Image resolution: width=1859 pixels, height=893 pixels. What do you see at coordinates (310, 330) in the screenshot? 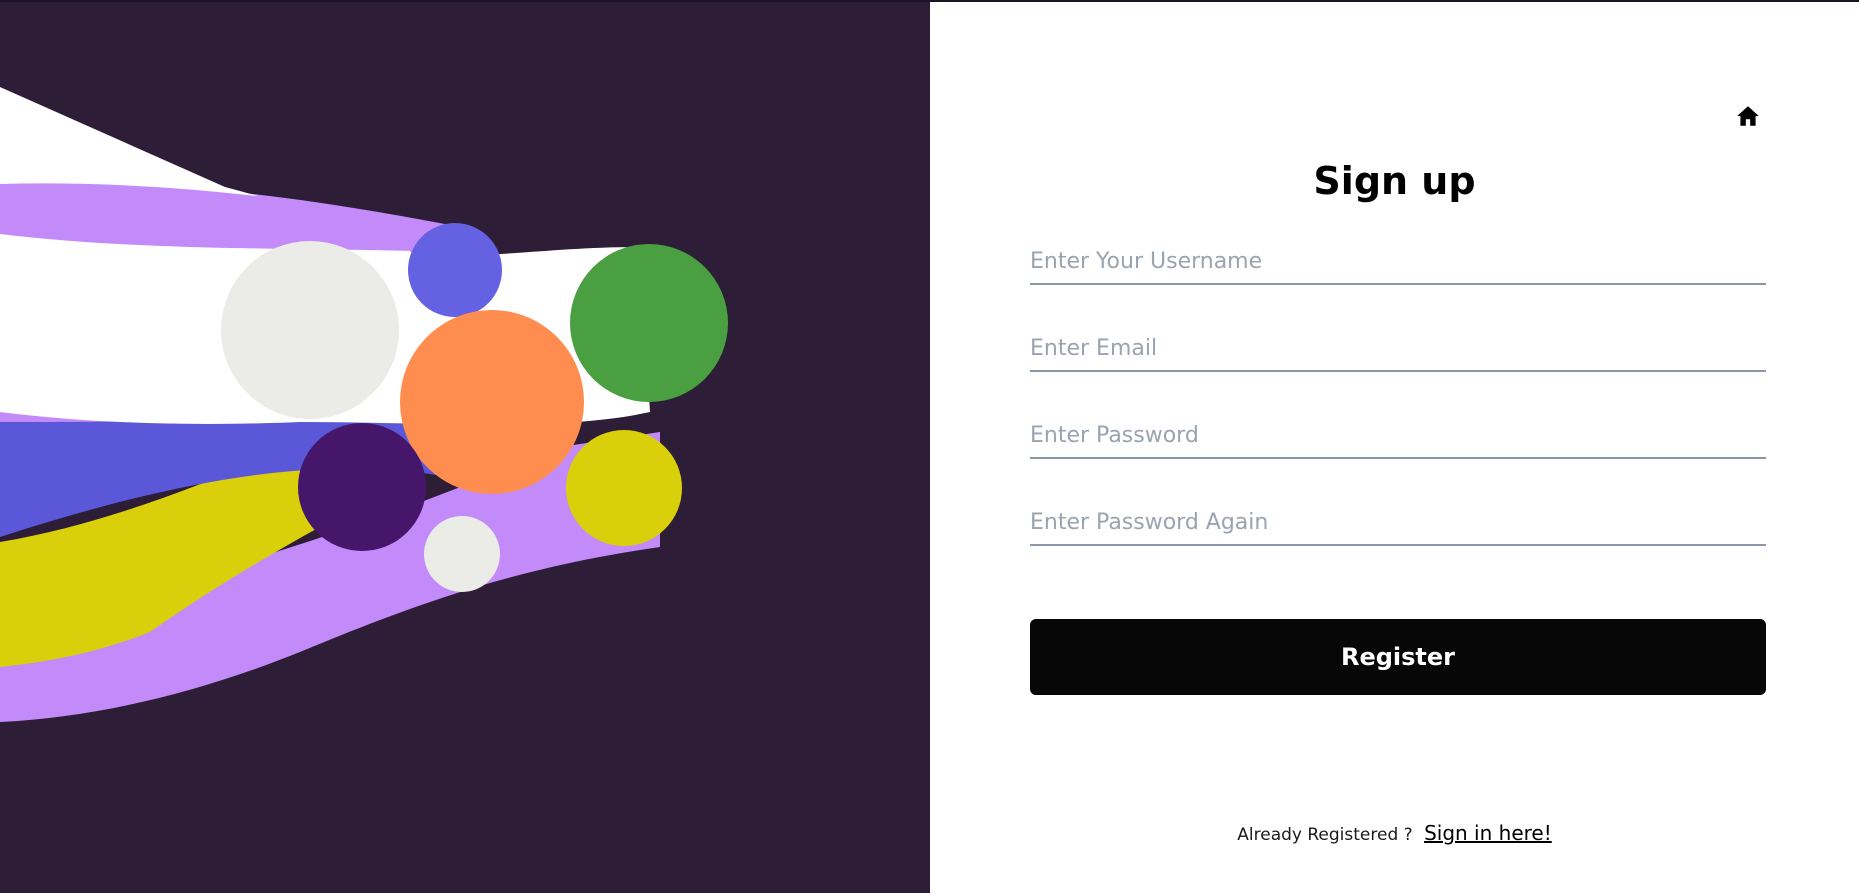
I see `light-gray-circle` at bounding box center [310, 330].